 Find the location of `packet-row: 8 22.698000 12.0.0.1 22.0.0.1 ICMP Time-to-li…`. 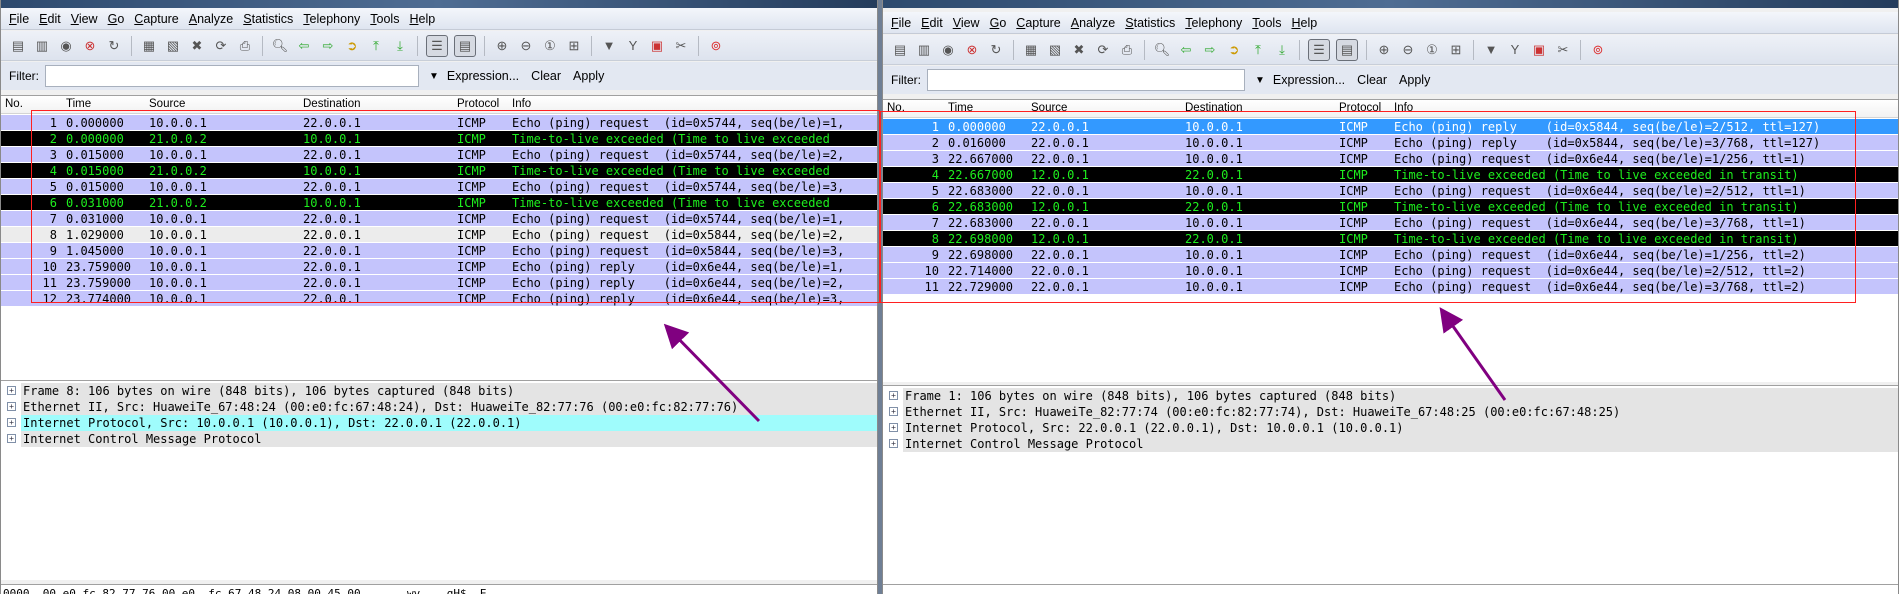

packet-row: 8 22.698000 12.0.0.1 22.0.0.1 ICMP Time-to-li… is located at coordinates (1390, 239).